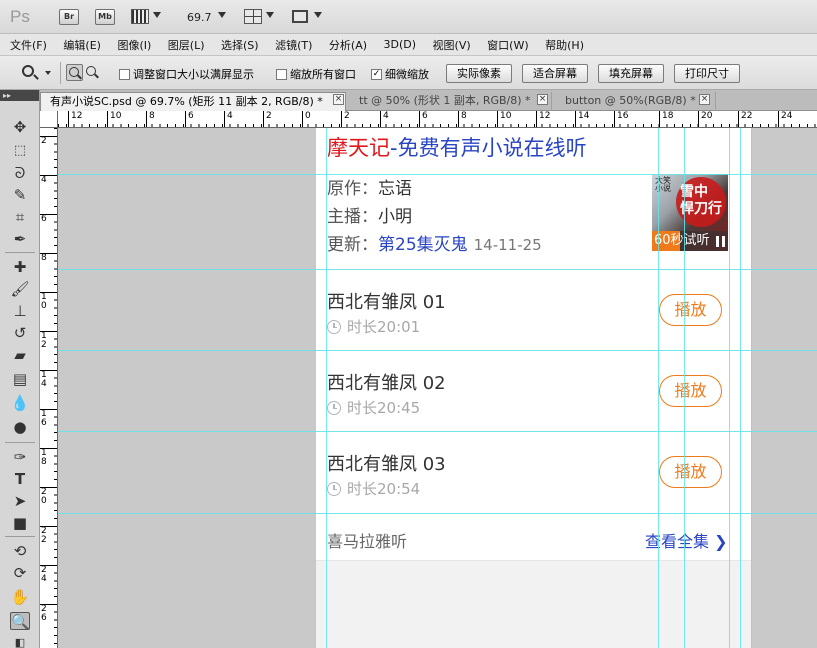 This screenshot has height=648, width=817. What do you see at coordinates (20, 501) in the screenshot?
I see `path-selection-tool-icon: ➤` at bounding box center [20, 501].